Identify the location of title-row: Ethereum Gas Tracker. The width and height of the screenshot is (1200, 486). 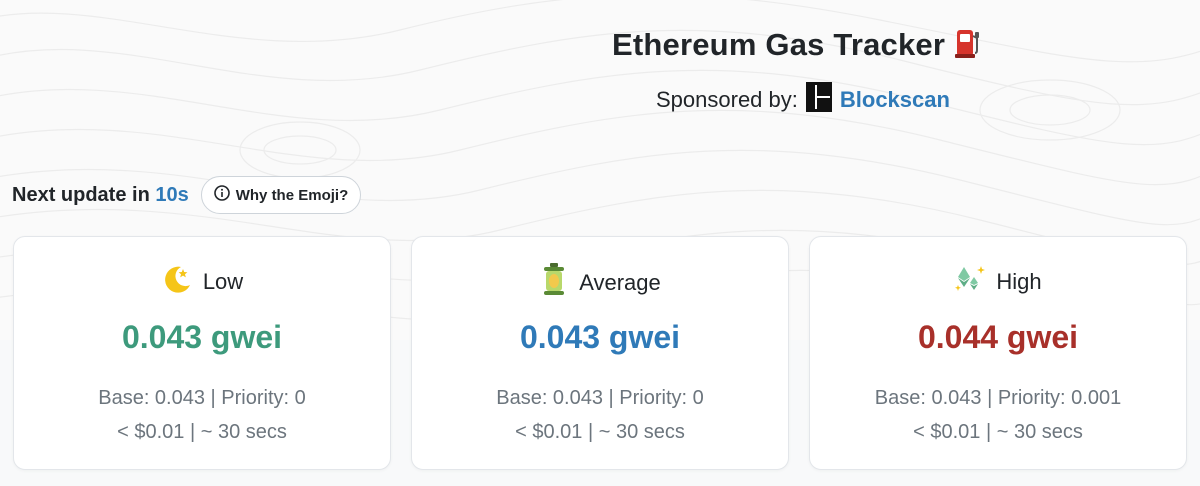
(796, 44).